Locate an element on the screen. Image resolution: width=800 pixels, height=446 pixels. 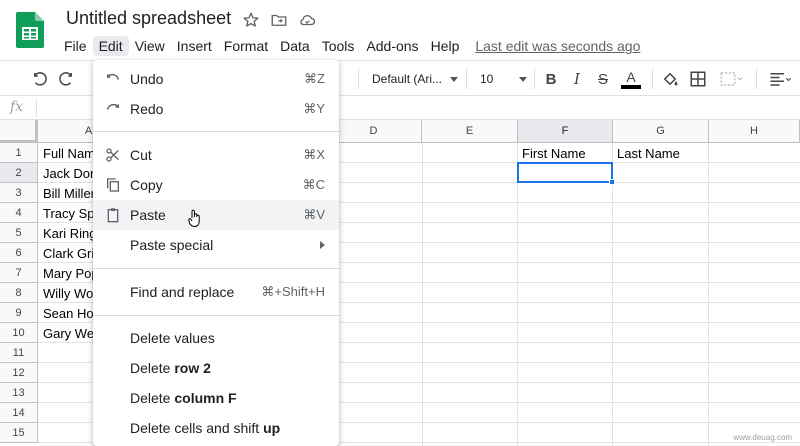
menu-item-delete-column: Delete column F is located at coordinates (216, 398).